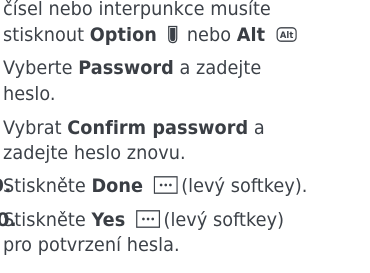  I want to click on password-term: Password, so click(126, 68).